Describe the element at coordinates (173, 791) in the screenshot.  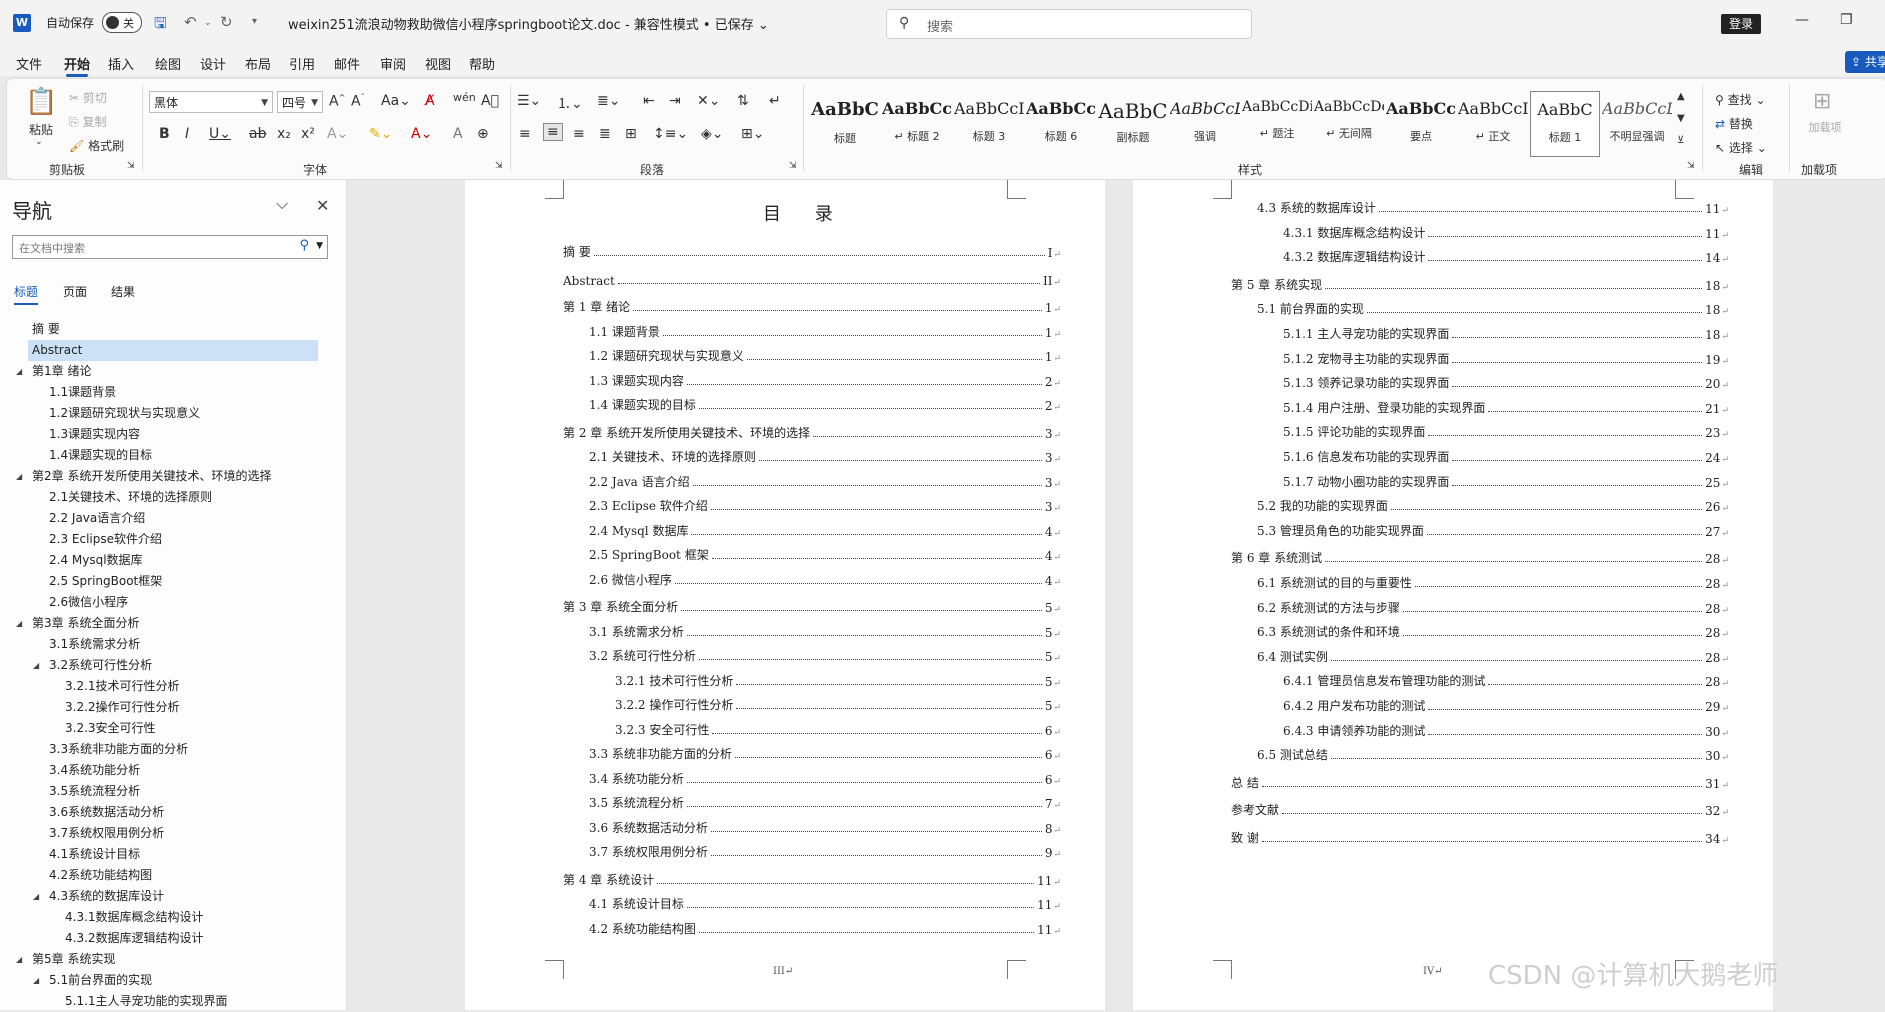
I see `nav-heading-item: 3.5系统流程分析` at that location.